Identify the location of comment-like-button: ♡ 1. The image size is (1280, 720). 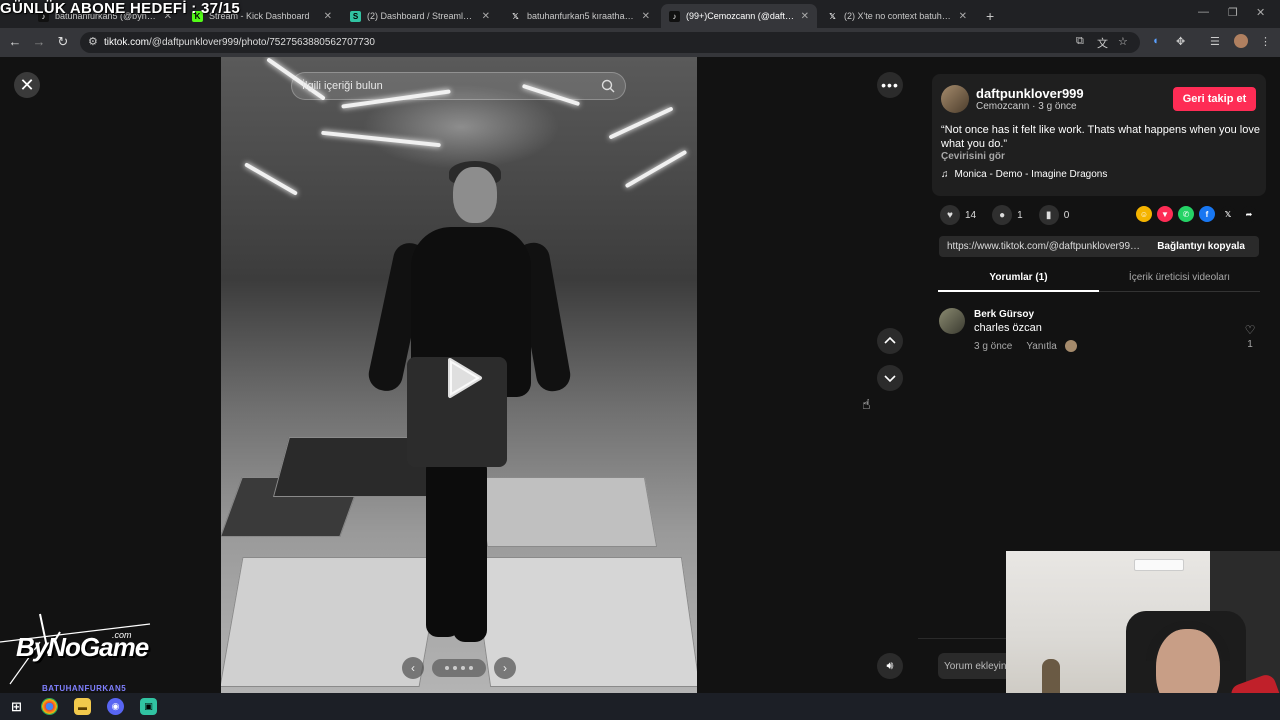
(1250, 336).